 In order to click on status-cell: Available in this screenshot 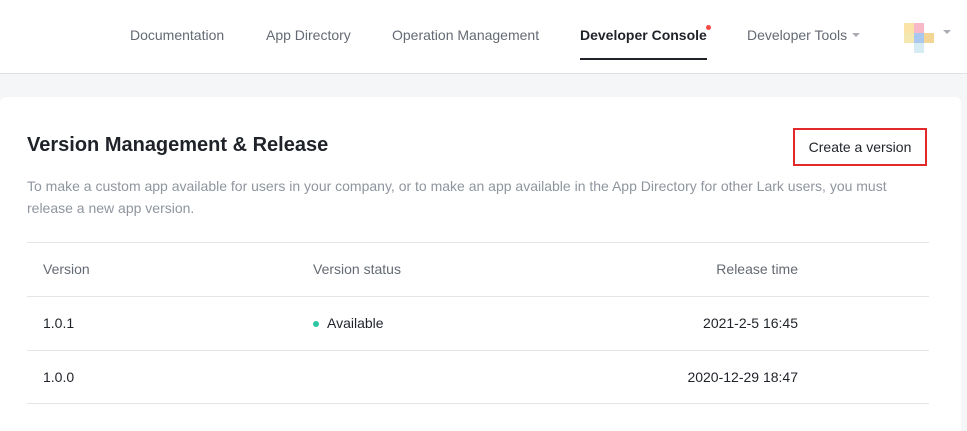, I will do `click(348, 323)`.